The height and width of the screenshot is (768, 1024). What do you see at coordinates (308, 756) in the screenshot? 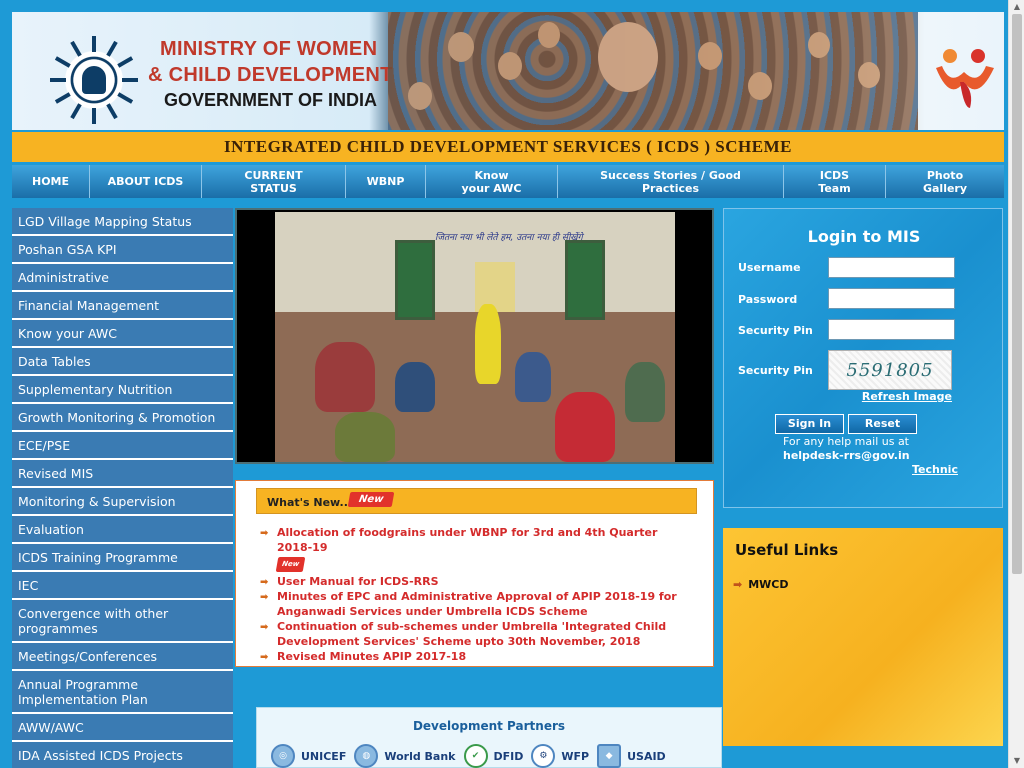
I see `partner-unicef: ◎ UNICEF` at bounding box center [308, 756].